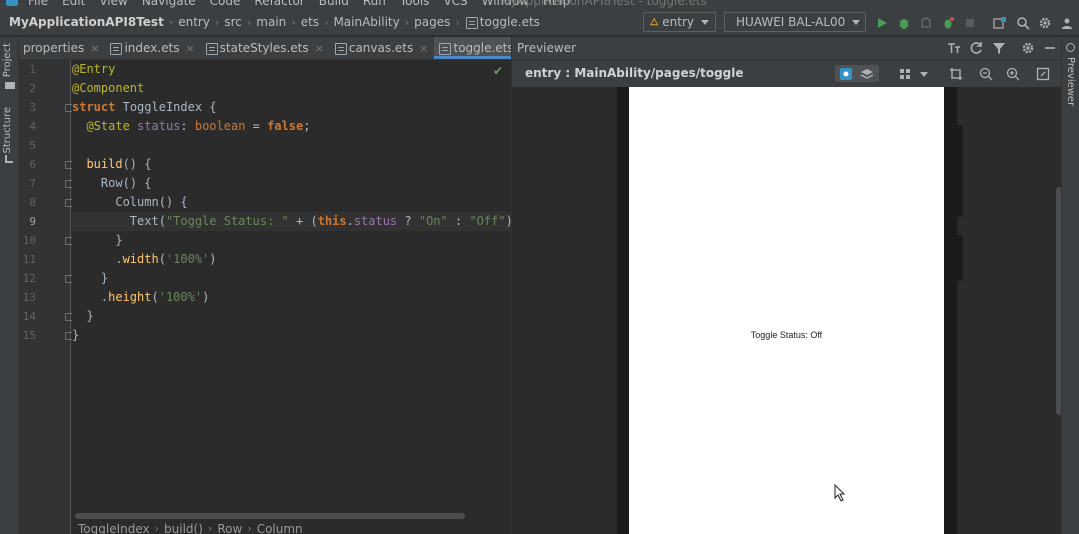 The height and width of the screenshot is (534, 1079). Describe the element at coordinates (291, 145) in the screenshot. I see `code-line` at that location.